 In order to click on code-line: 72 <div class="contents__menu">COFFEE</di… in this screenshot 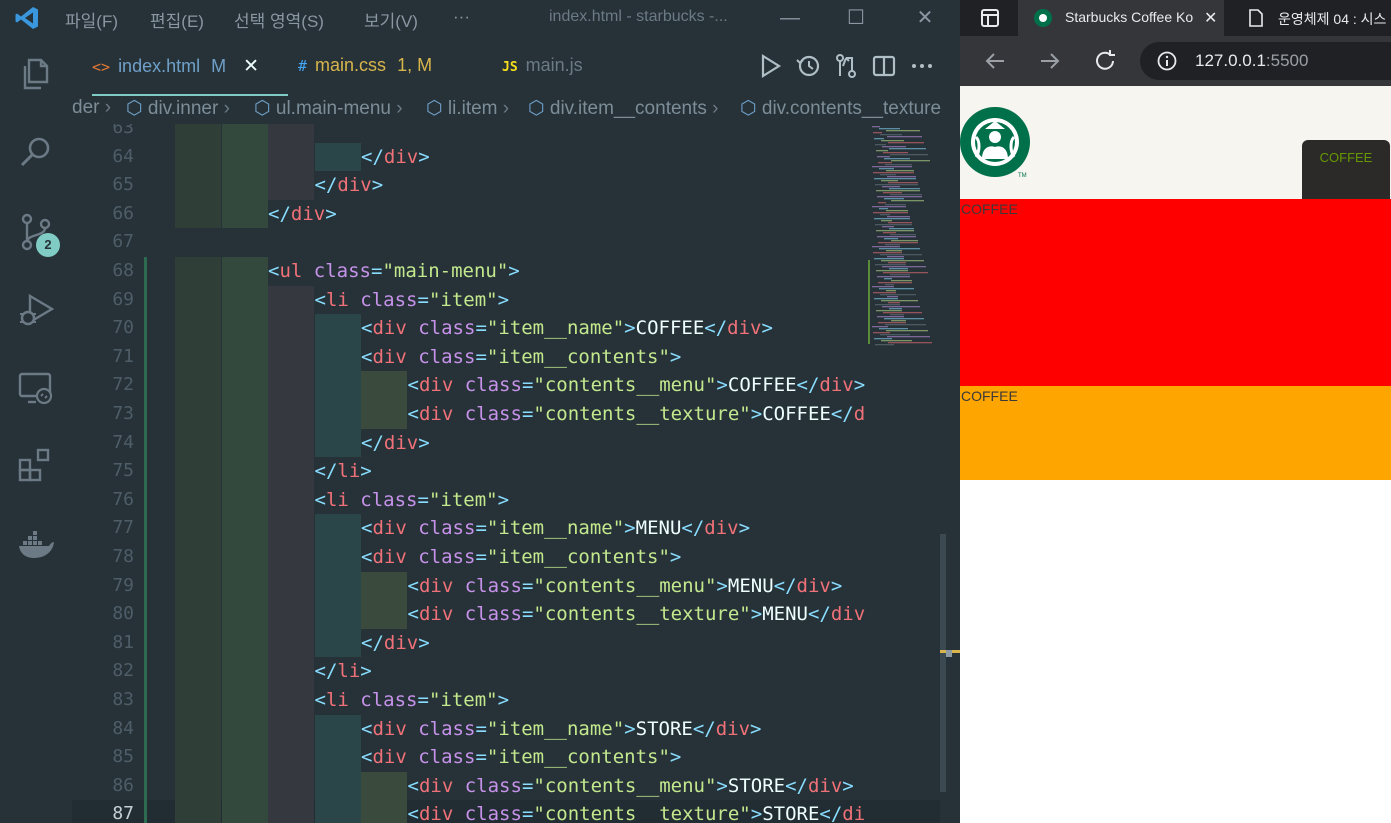, I will do `click(516, 385)`.